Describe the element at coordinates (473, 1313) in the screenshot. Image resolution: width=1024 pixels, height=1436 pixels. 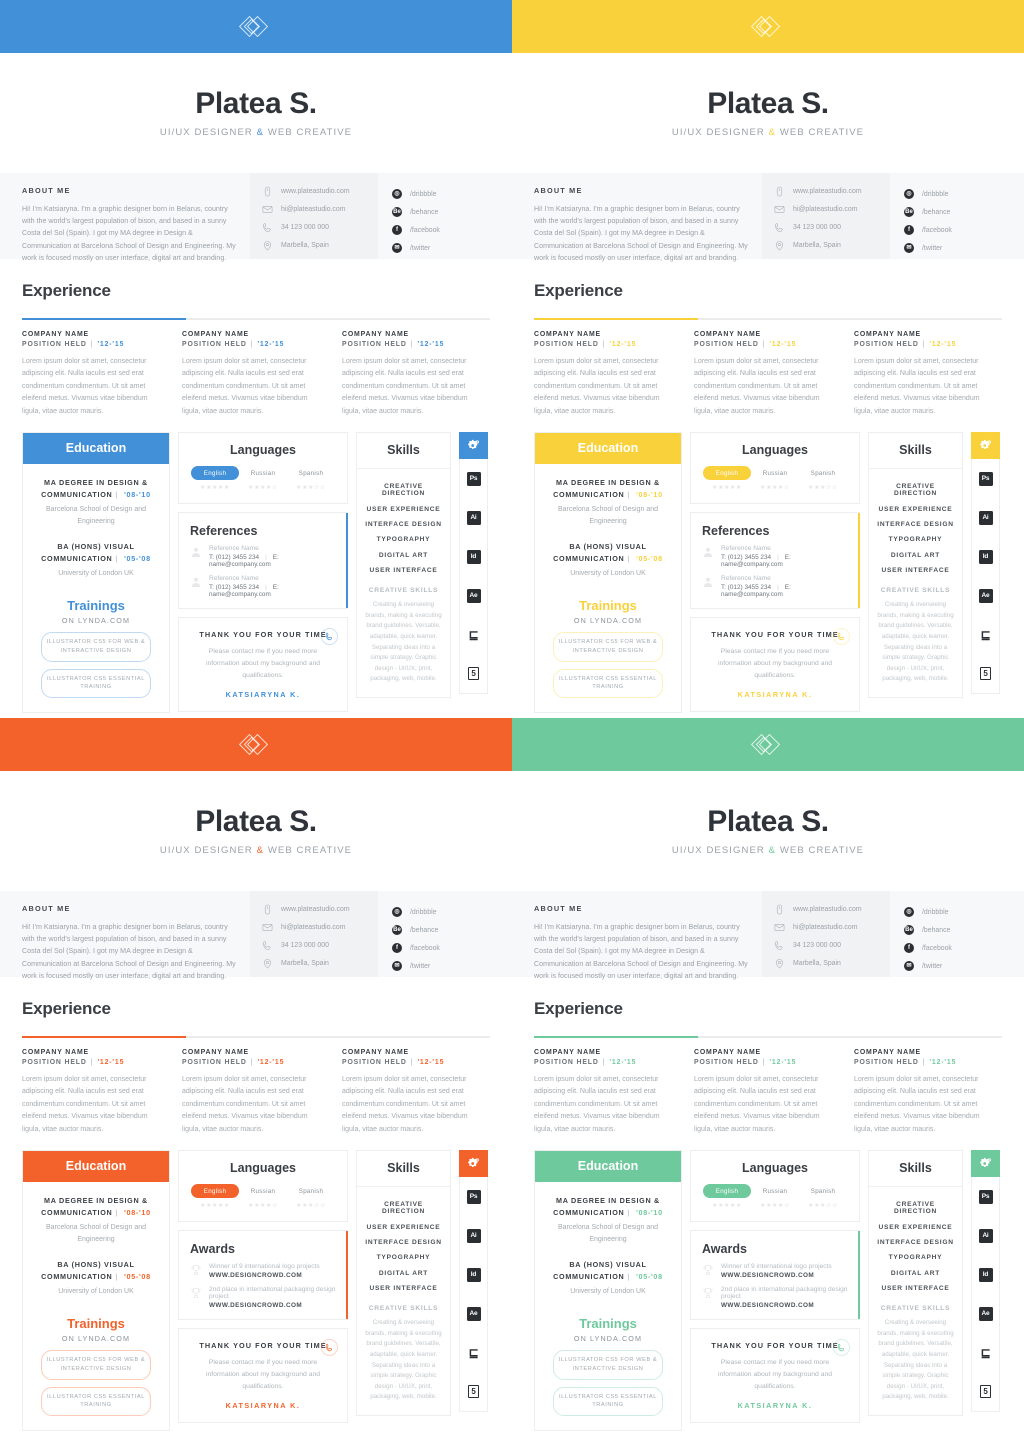
I see `aftereffects-icon: Ae` at that location.